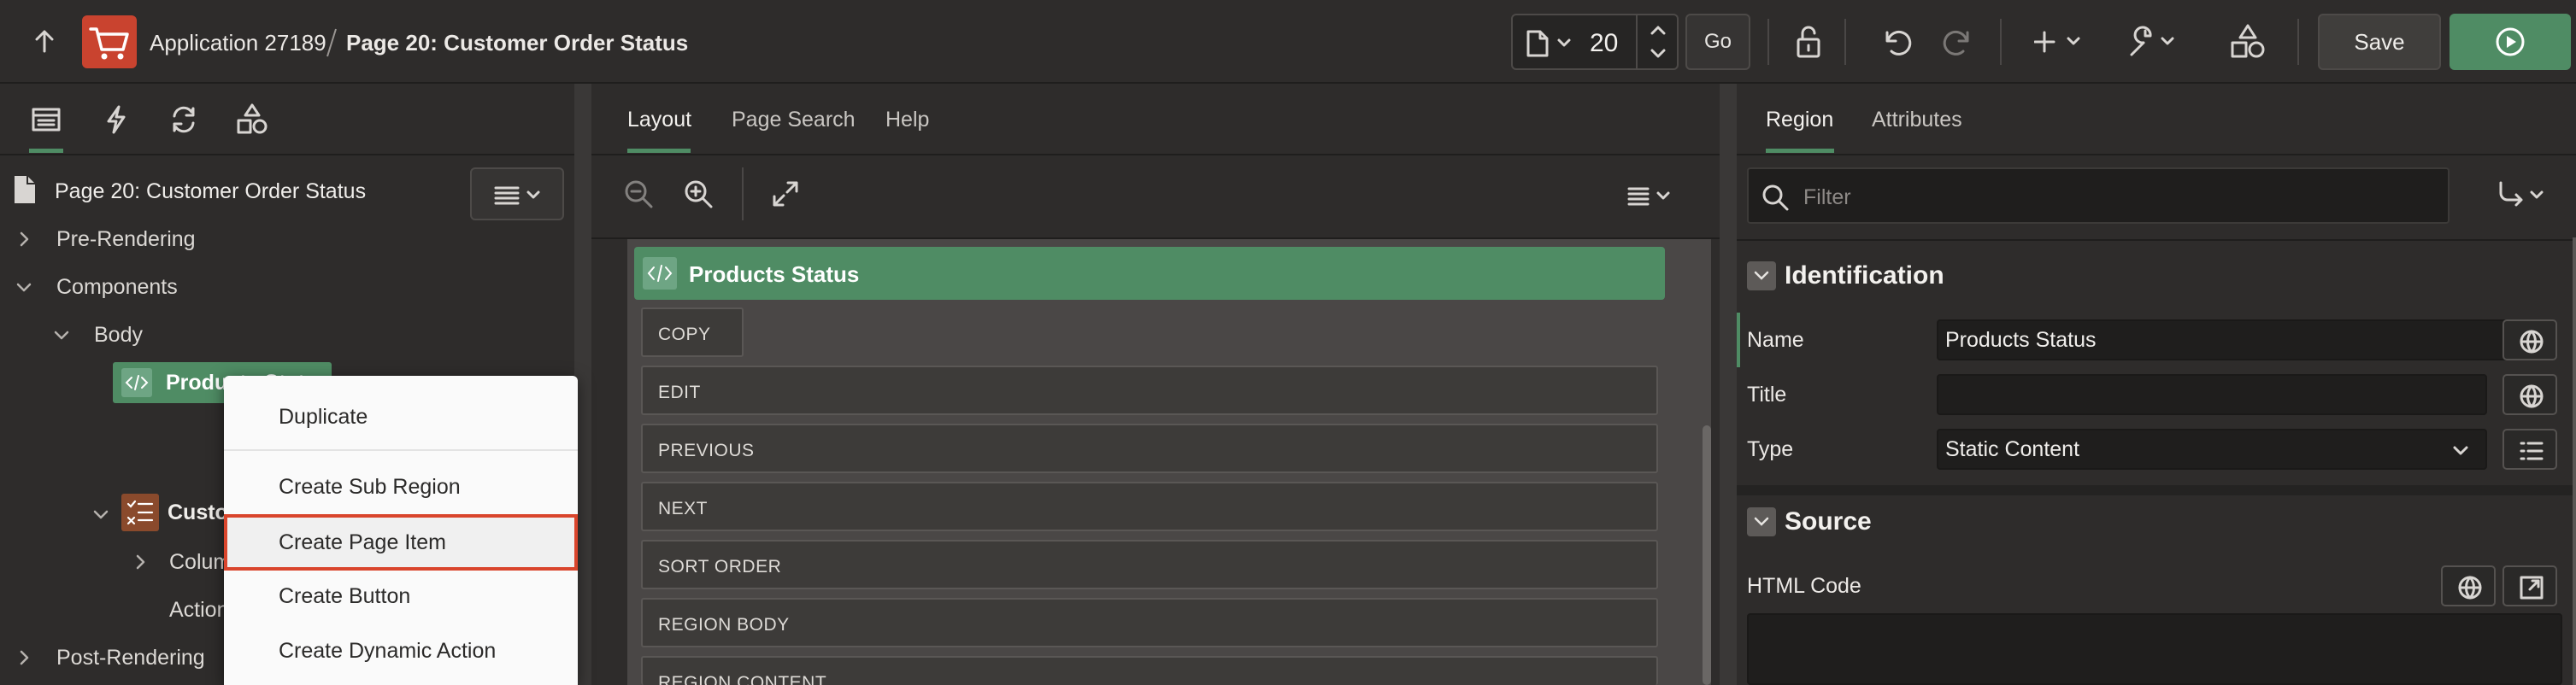  Describe the element at coordinates (1658, 30) in the screenshot. I see `increment-button` at that location.